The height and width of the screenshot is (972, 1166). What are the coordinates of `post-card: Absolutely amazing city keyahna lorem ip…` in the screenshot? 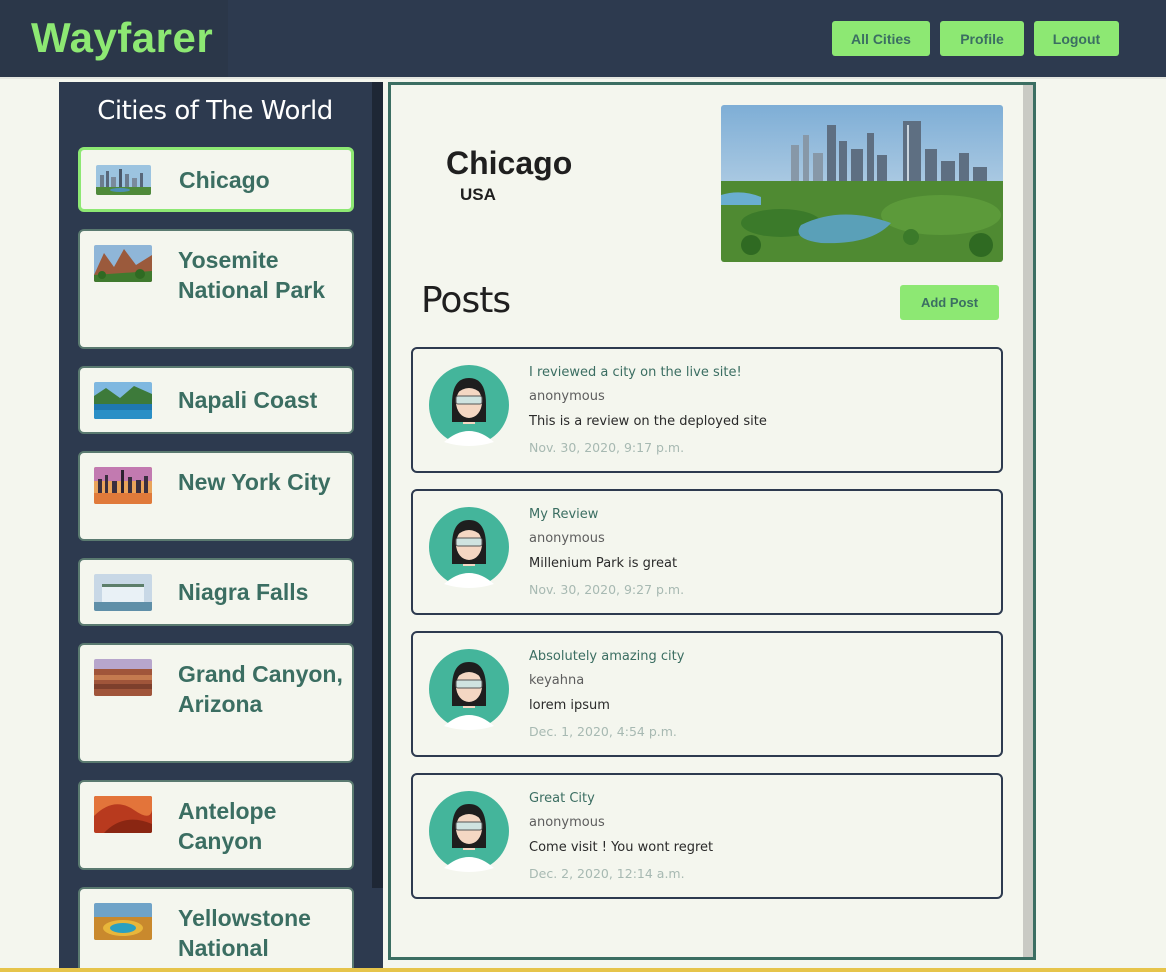 It's located at (707, 694).